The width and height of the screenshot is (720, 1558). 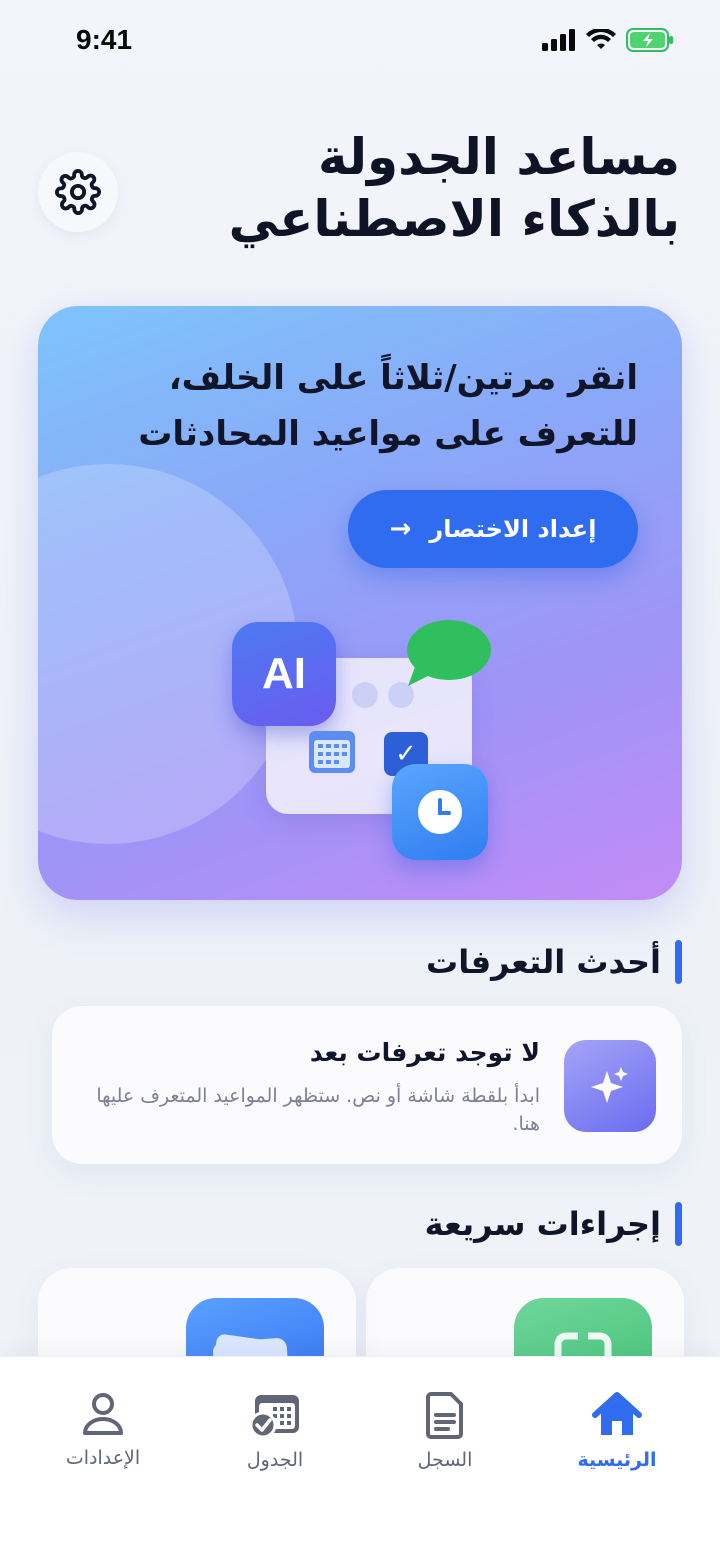 I want to click on calendar-check-icon, so click(x=274, y=1417).